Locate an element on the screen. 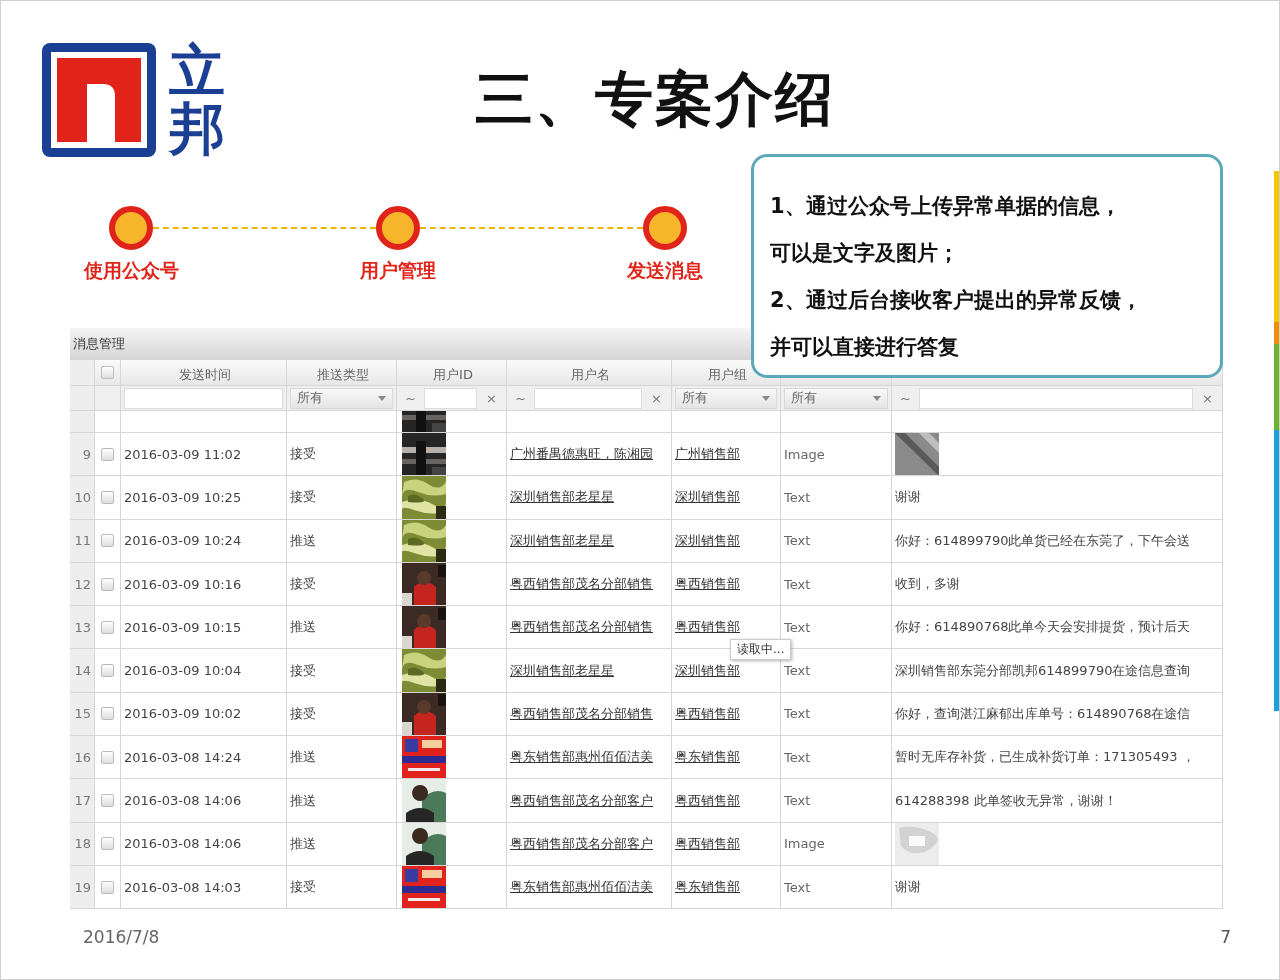  row-number: 10 is located at coordinates (82, 498).